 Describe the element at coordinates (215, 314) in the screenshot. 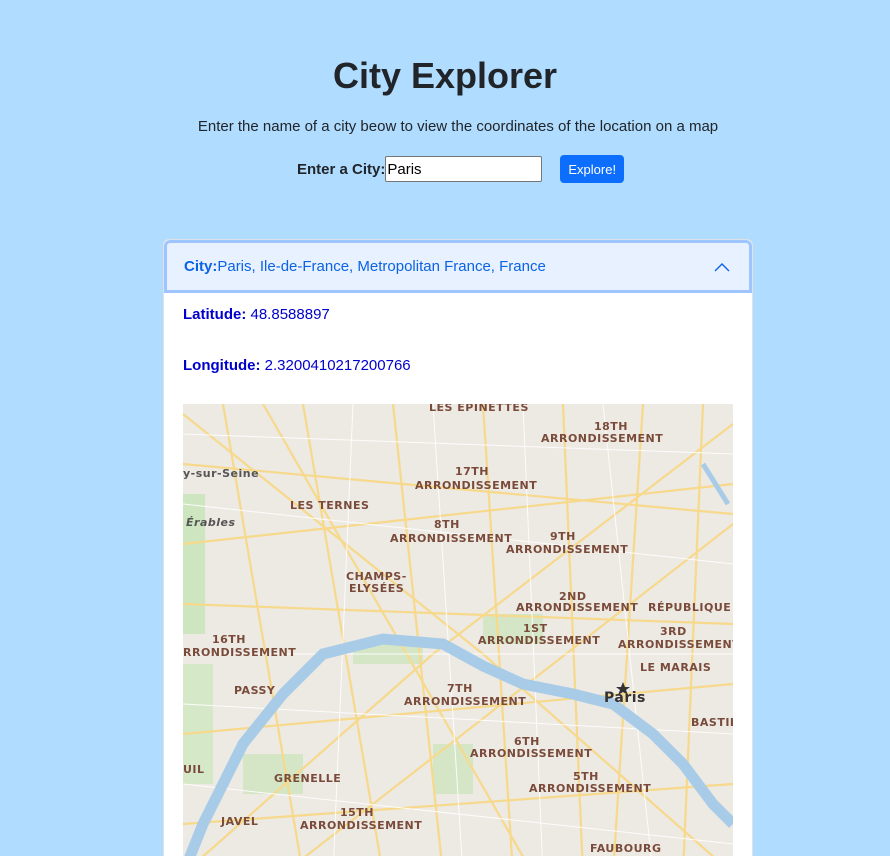

I see `latitude-label: Latitude:` at that location.